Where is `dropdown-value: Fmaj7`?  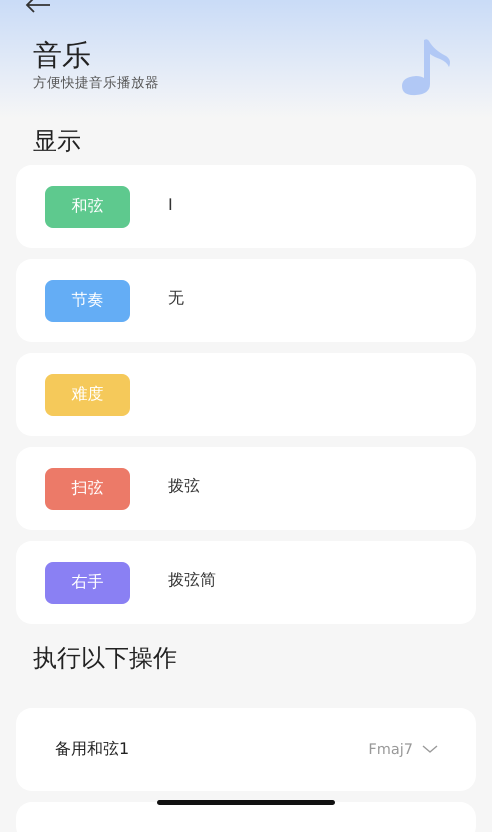 dropdown-value: Fmaj7 is located at coordinates (390, 750).